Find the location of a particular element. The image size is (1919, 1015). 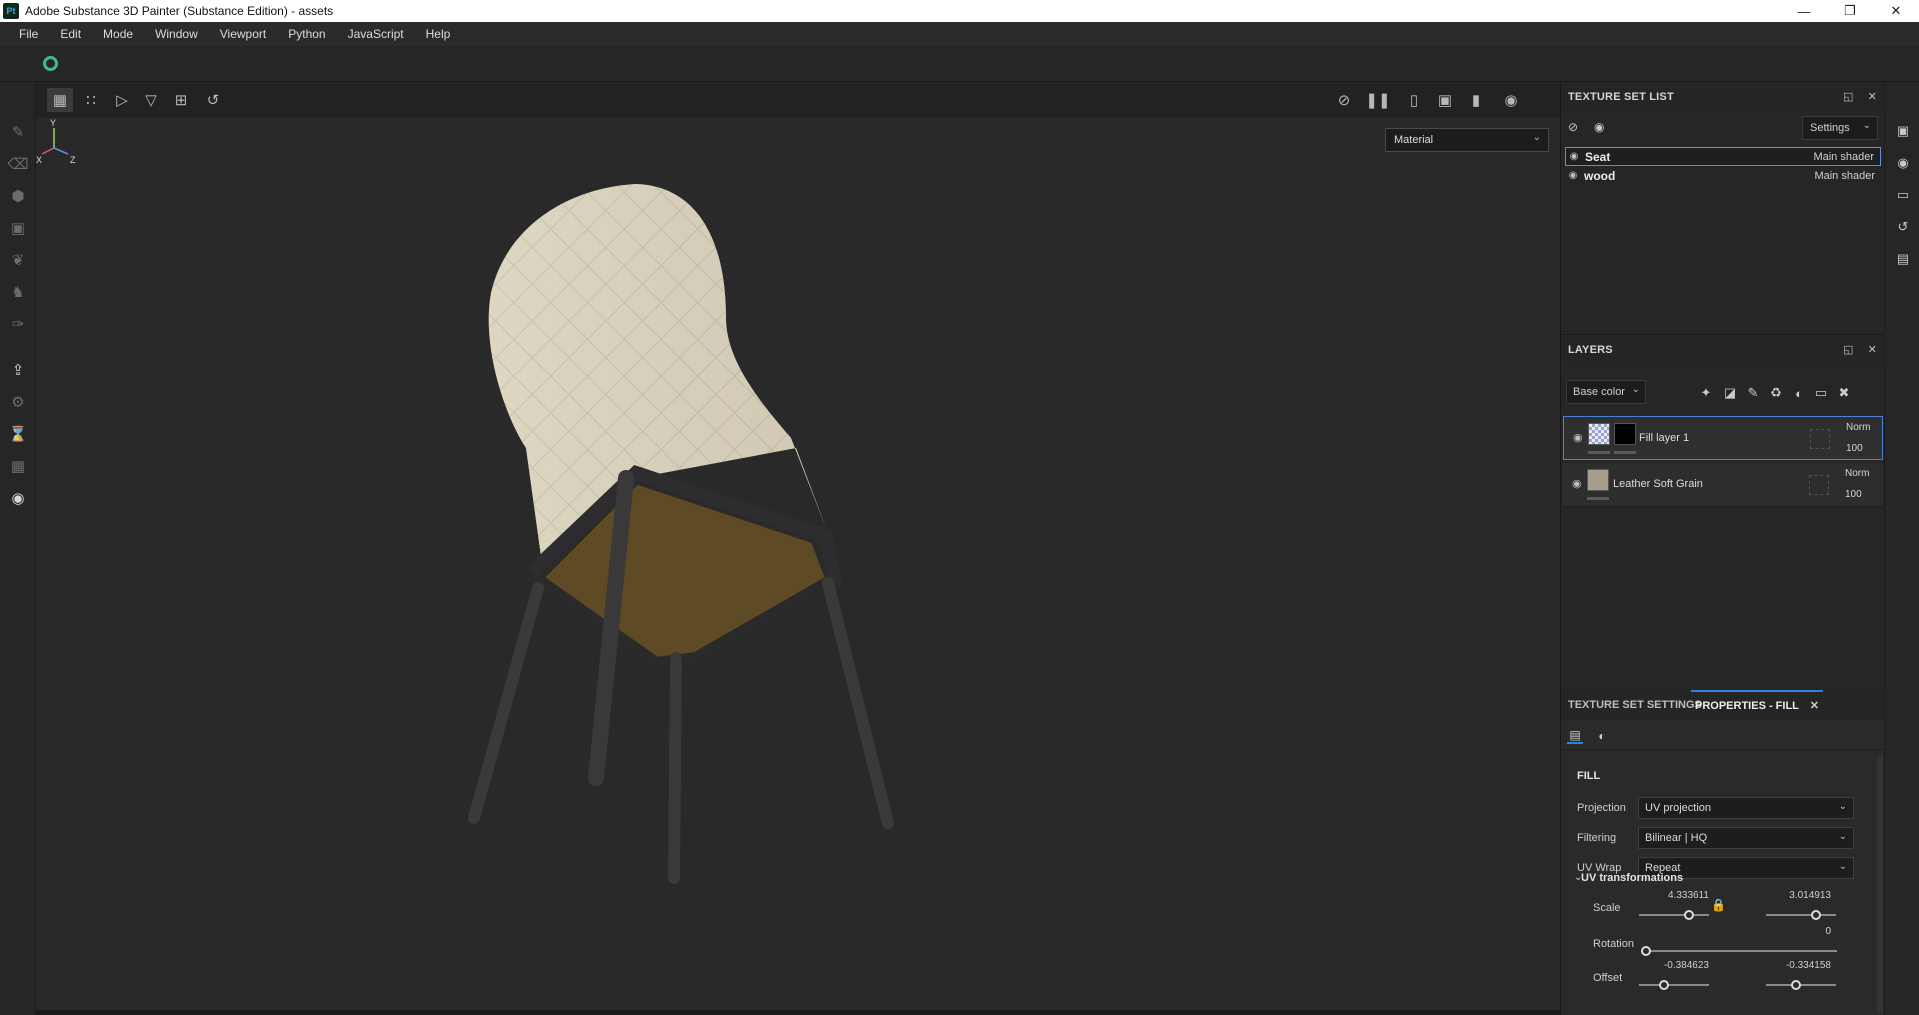

bake-settings-icon: ⚙ is located at coordinates (18, 402).